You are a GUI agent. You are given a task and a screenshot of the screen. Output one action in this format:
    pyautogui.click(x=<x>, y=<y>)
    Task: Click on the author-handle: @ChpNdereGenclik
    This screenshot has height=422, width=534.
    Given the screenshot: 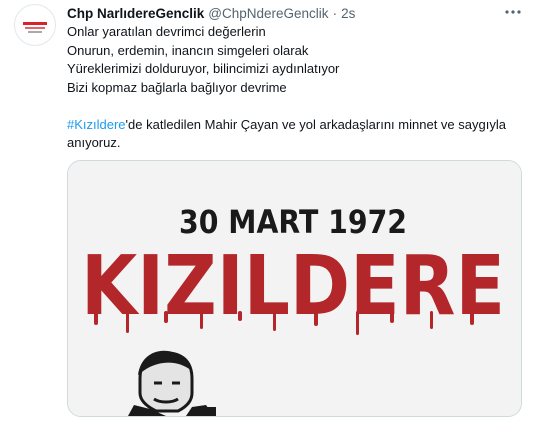 What is the action you would take?
    pyautogui.click(x=268, y=13)
    